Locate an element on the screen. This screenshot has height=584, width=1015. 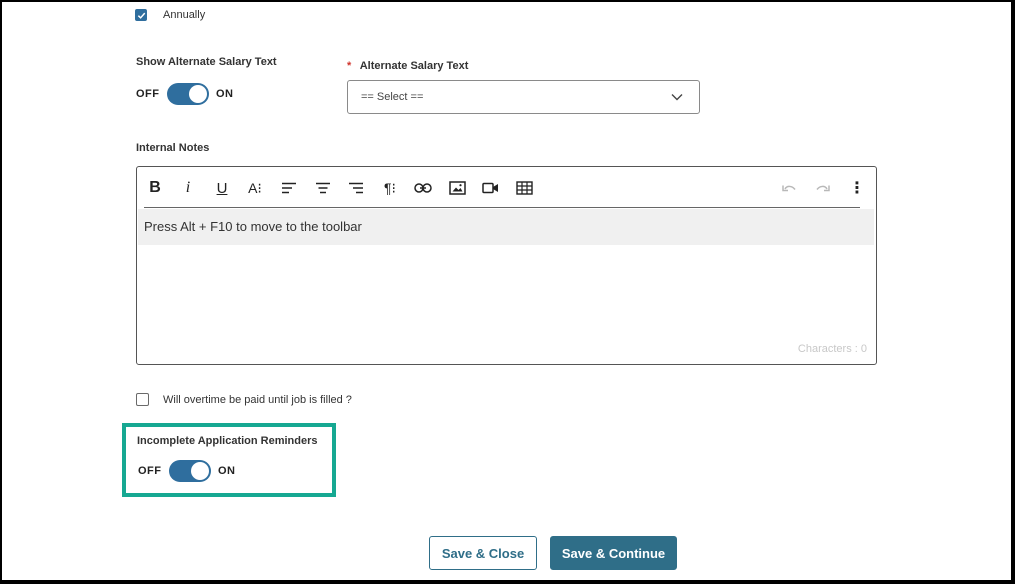
annually-checkbox is located at coordinates (141, 15).